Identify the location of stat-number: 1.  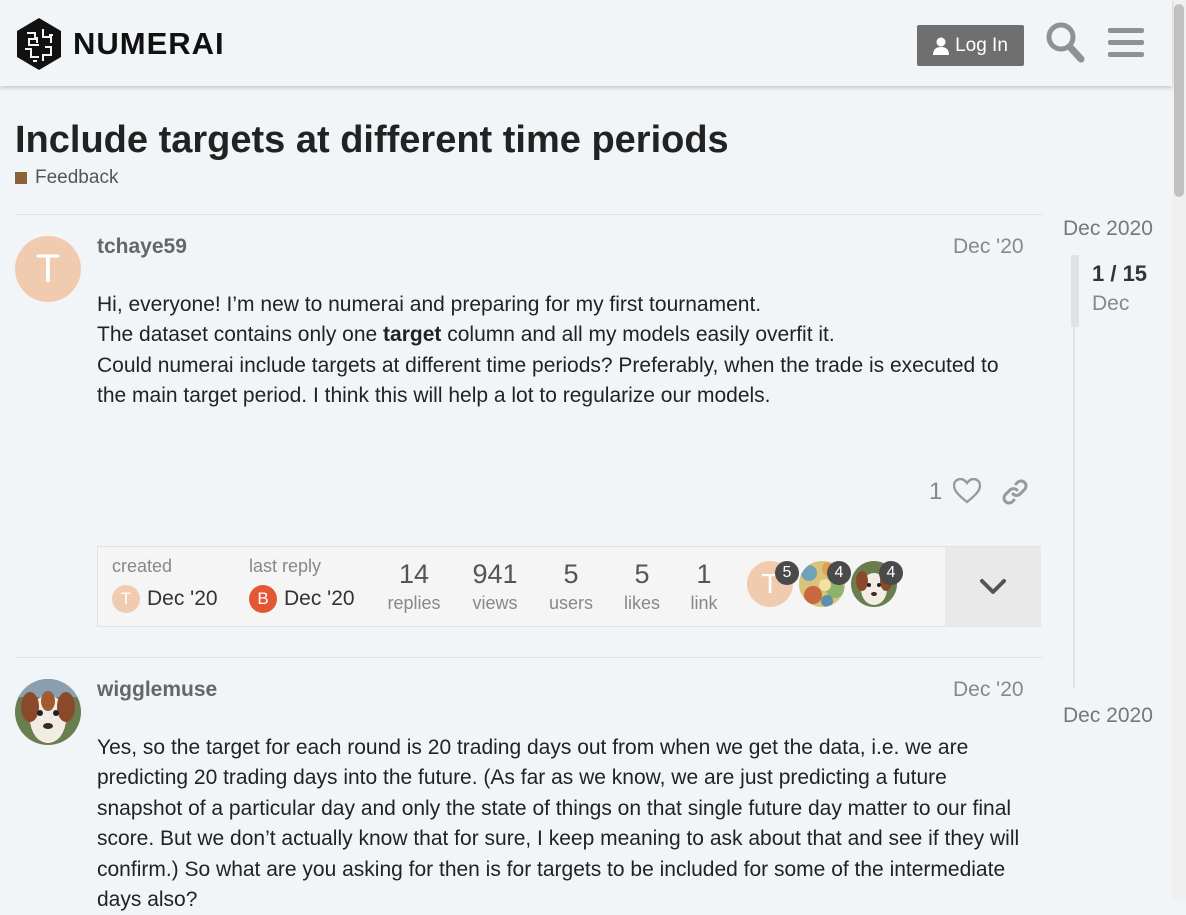
(704, 574).